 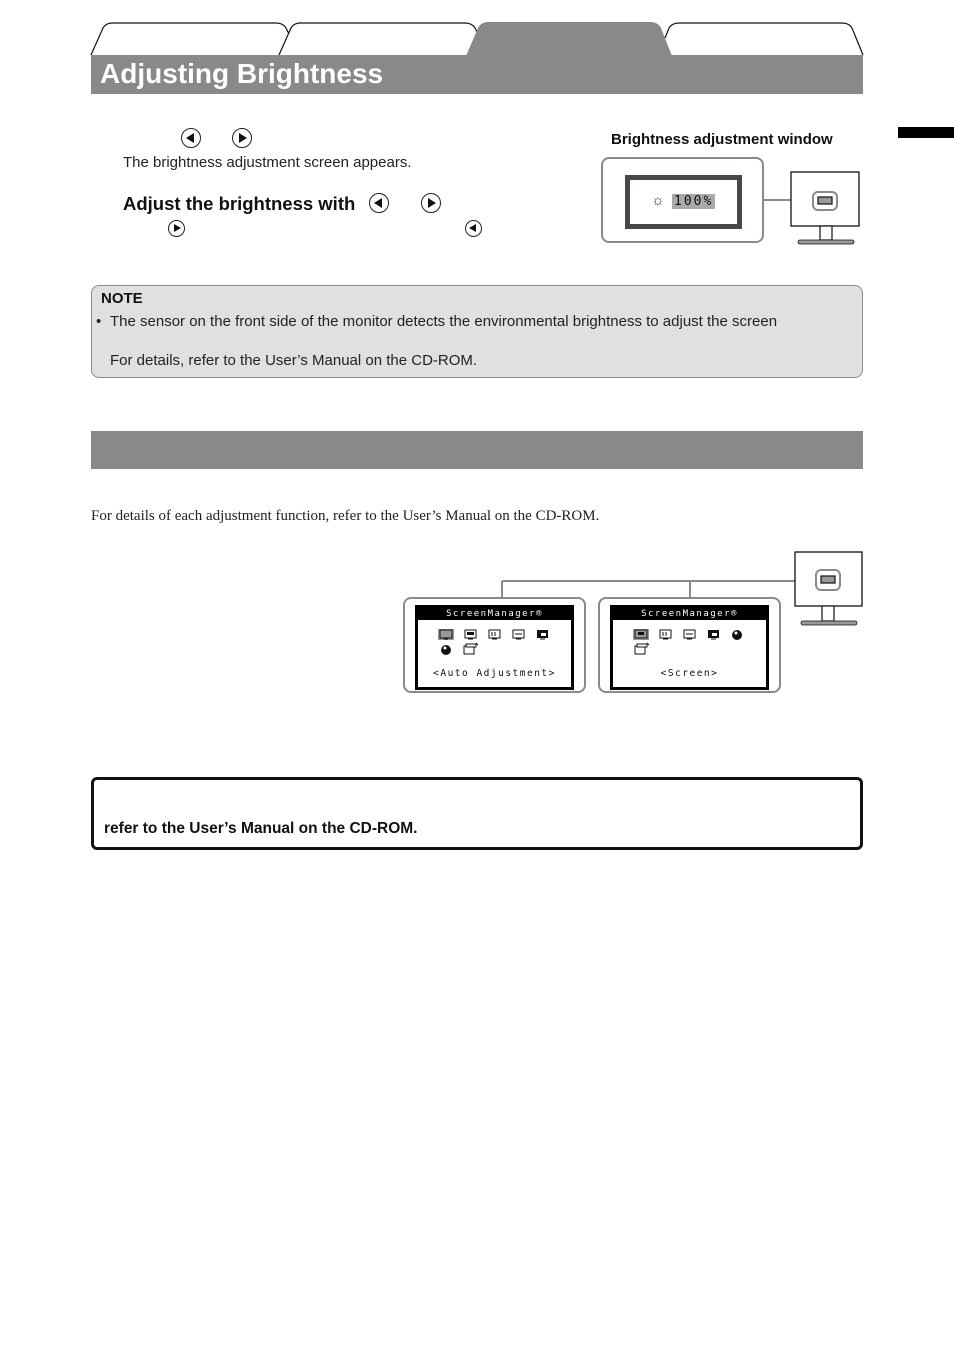 I want to click on brightness-value: 100%, so click(x=694, y=201).